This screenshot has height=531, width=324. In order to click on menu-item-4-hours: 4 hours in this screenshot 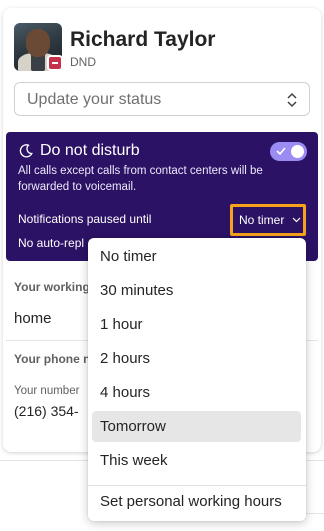, I will do `click(196, 392)`.